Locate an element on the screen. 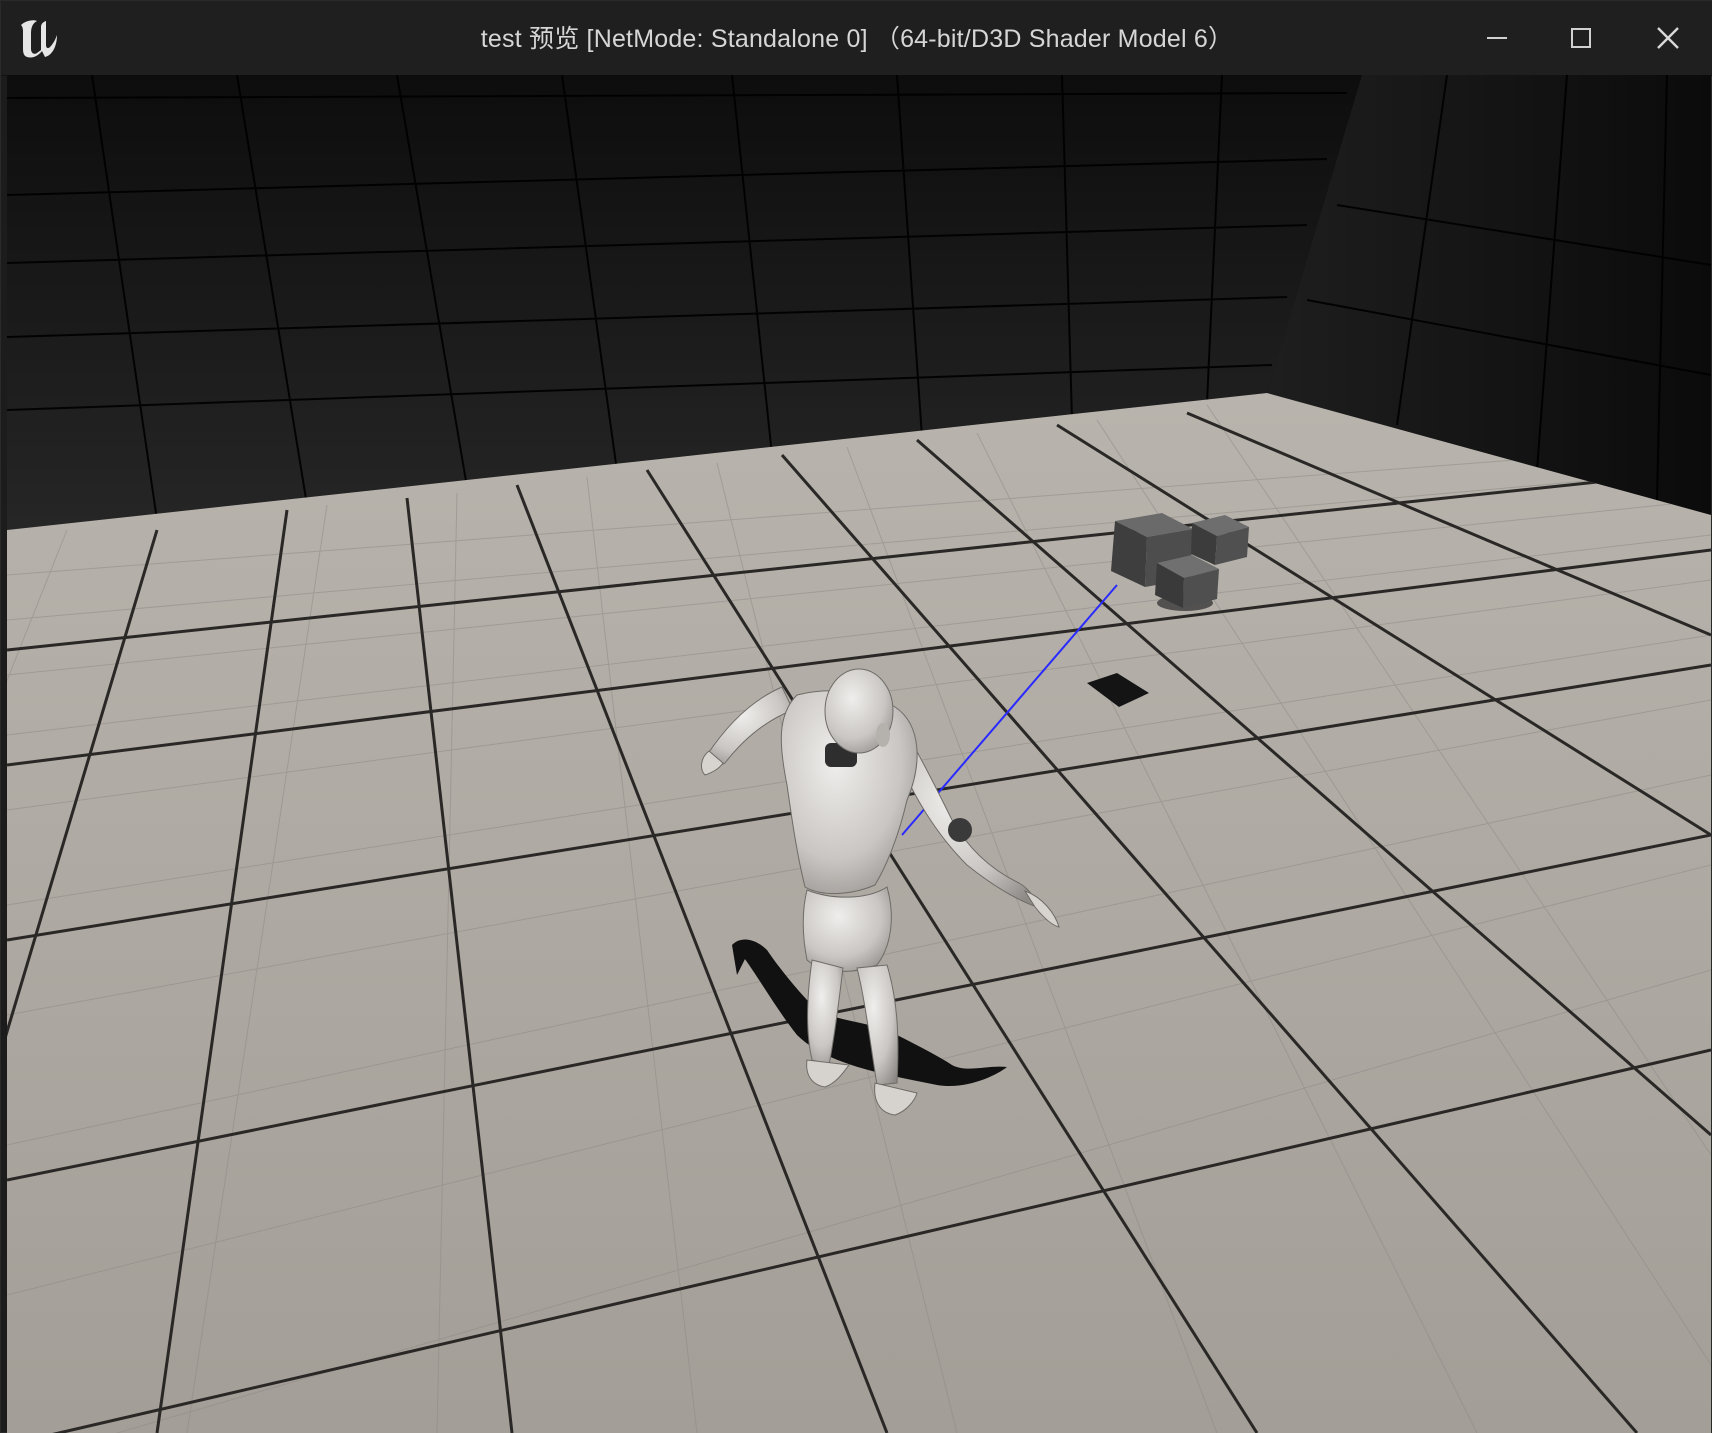 Image resolution: width=1712 pixels, height=1433 pixels. minimize-icon is located at coordinates (1497, 38).